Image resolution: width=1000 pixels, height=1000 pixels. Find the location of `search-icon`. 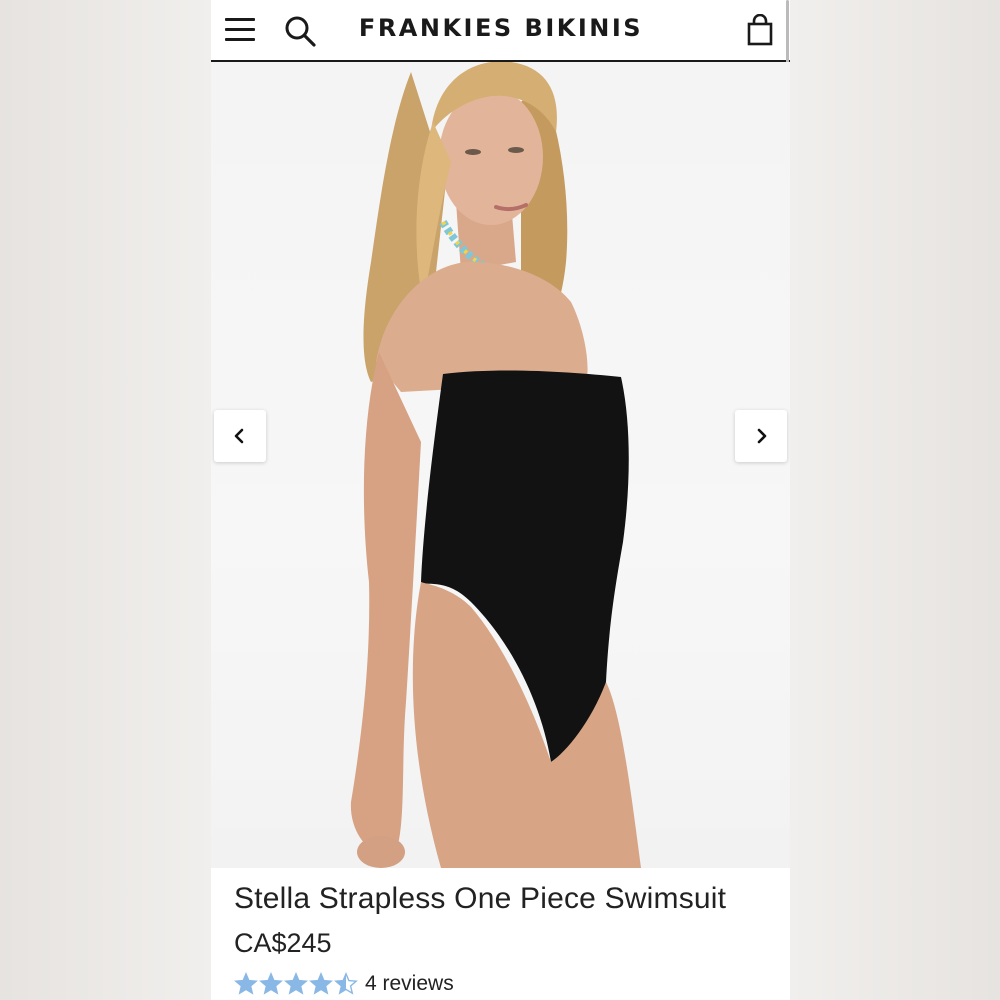

search-icon is located at coordinates (300, 31).